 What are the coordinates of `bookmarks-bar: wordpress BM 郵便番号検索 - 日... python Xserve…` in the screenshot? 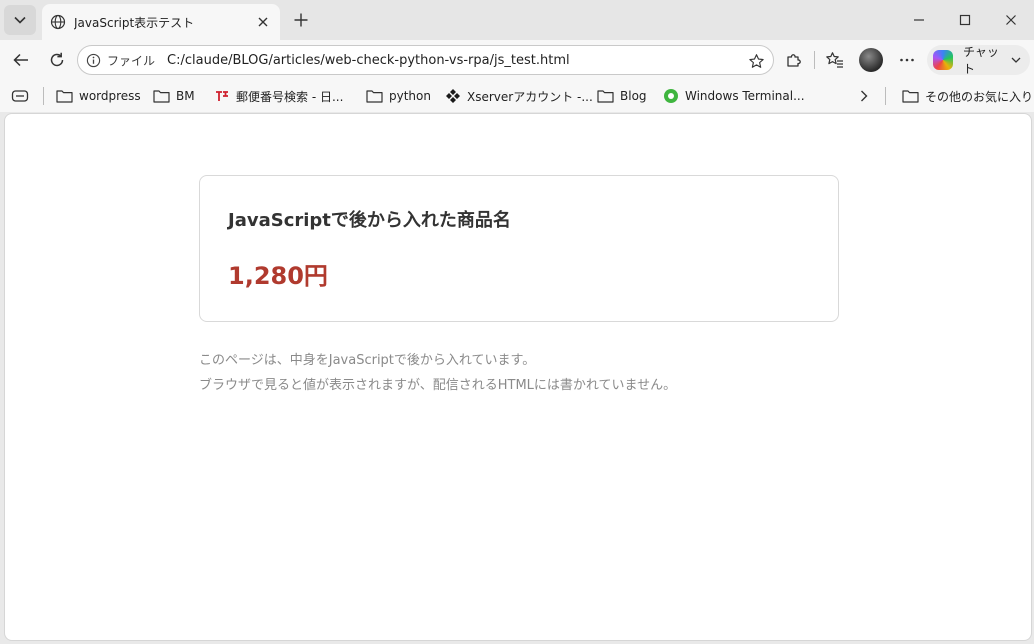 It's located at (517, 96).